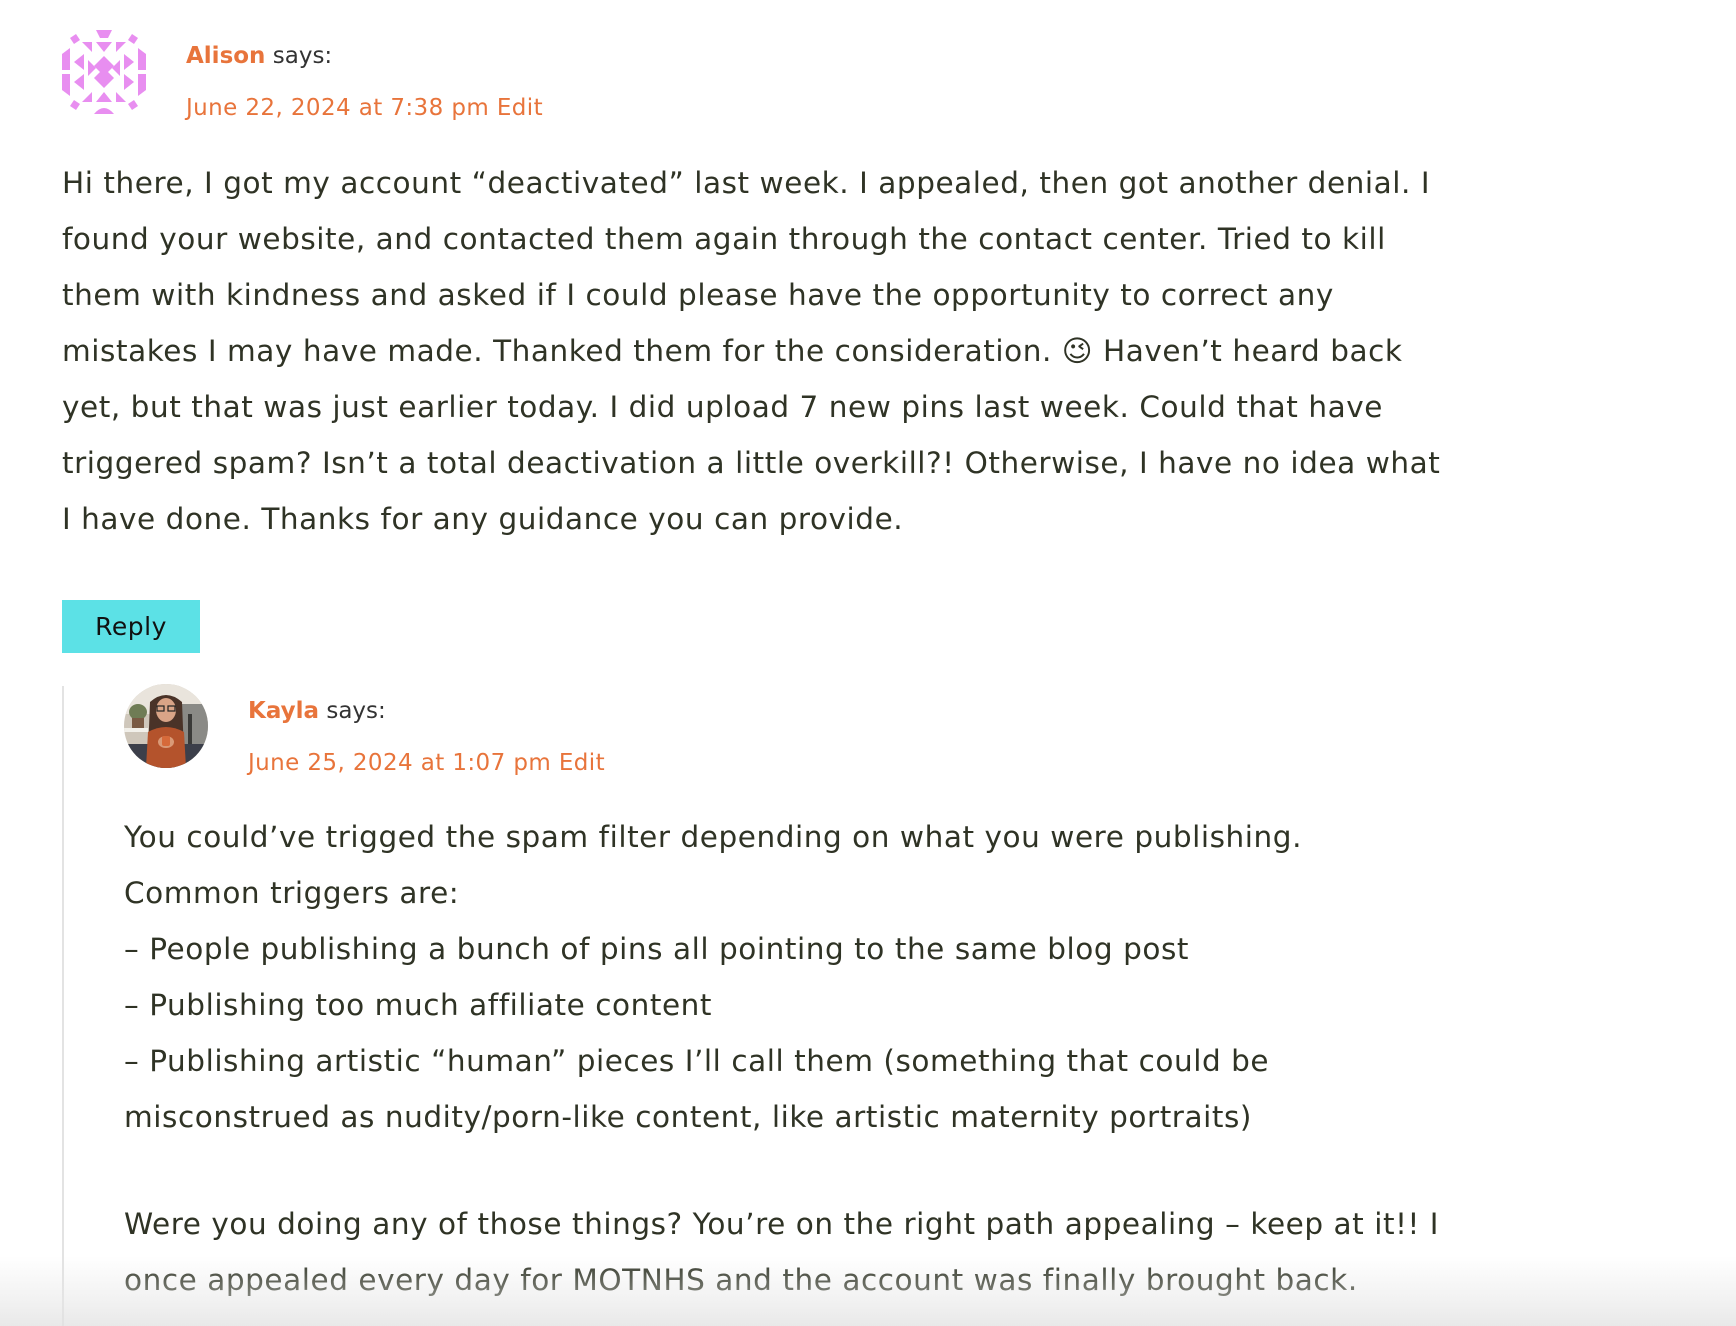 The width and height of the screenshot is (1736, 1326). I want to click on comment-date-link: June 25, 2024 at 1:07 pm, so click(399, 763).